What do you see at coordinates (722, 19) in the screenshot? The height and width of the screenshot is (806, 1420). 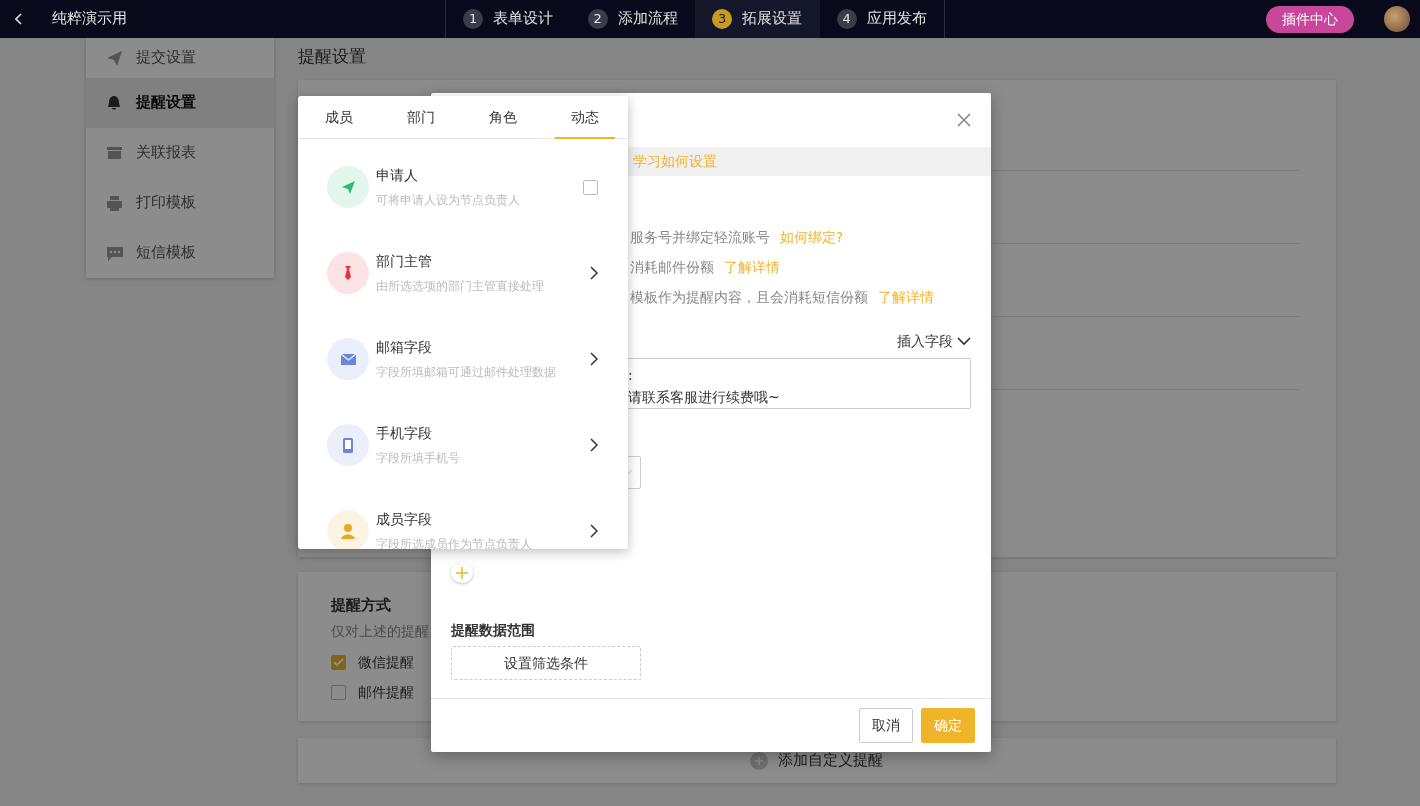 I see `step-number: 3` at bounding box center [722, 19].